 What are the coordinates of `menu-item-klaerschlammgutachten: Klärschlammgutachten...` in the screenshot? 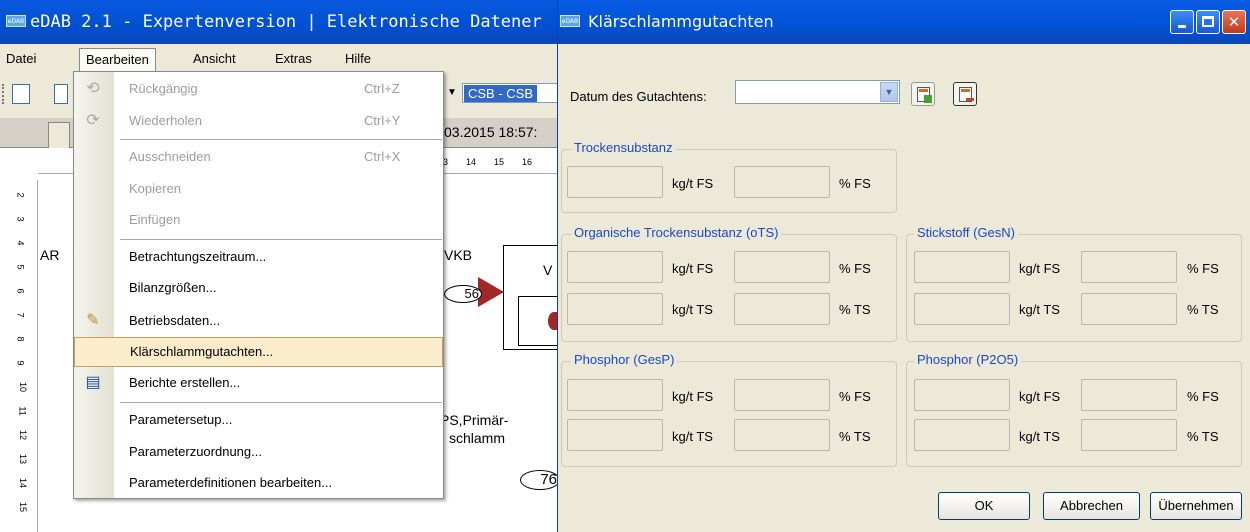 It's located at (258, 352).